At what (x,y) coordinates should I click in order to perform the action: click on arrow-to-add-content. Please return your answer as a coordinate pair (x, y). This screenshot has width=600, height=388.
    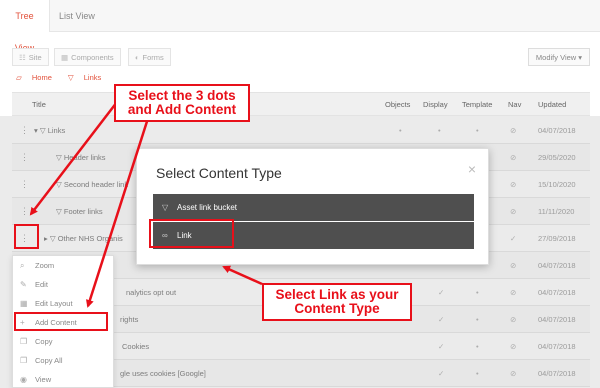
    Looking at the image, I should click on (119, 209).